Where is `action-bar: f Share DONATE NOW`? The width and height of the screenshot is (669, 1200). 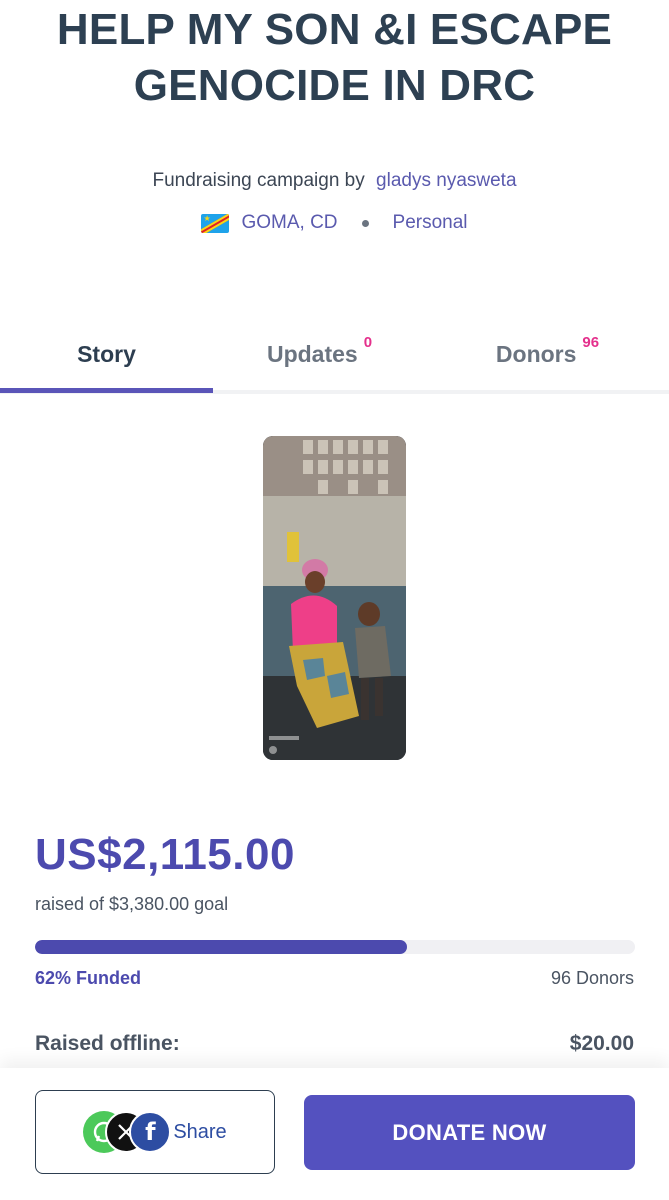 action-bar: f Share DONATE NOW is located at coordinates (334, 1134).